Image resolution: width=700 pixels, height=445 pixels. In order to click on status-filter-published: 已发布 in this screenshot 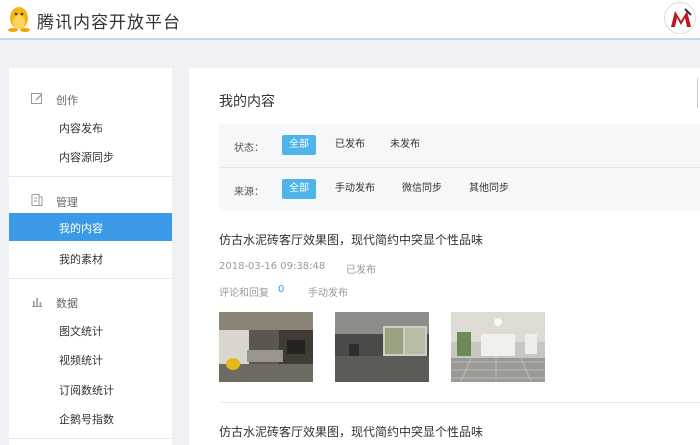, I will do `click(350, 145)`.